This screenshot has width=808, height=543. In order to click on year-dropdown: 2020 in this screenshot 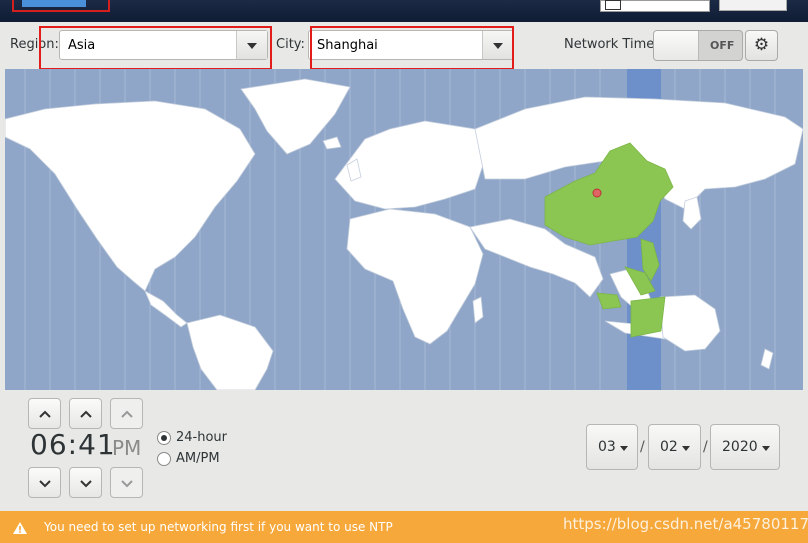, I will do `click(745, 447)`.